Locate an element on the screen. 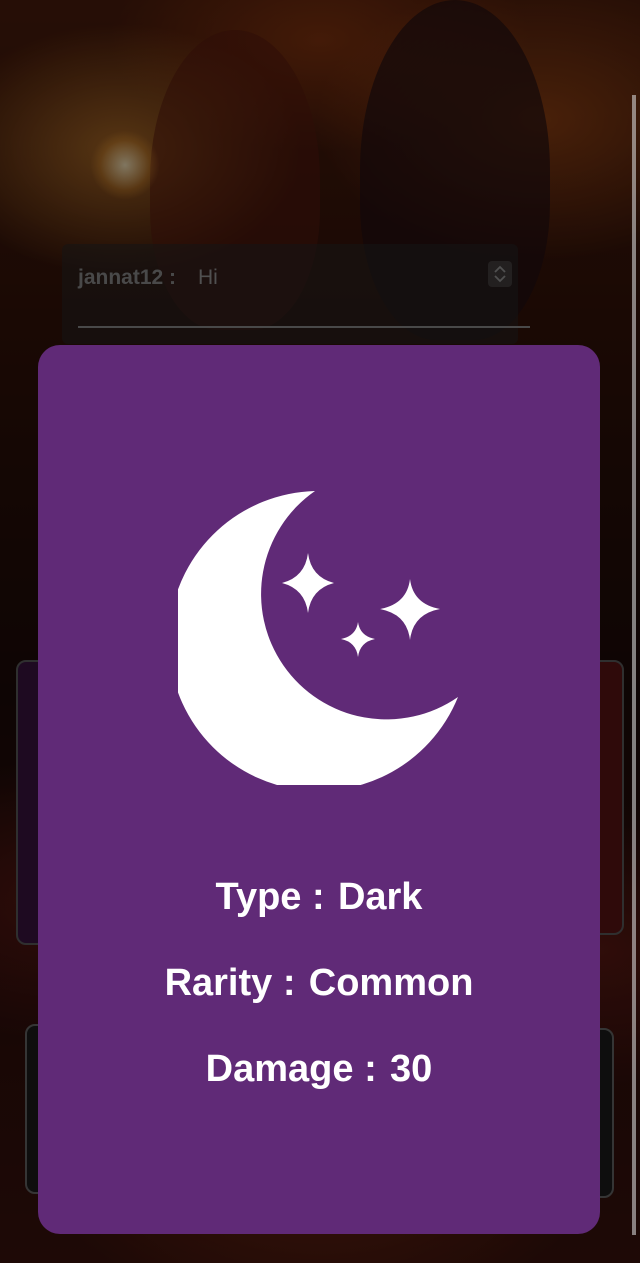 Image resolution: width=640 pixels, height=1263 pixels. stat-rarity: Rarity : Common is located at coordinates (319, 1004).